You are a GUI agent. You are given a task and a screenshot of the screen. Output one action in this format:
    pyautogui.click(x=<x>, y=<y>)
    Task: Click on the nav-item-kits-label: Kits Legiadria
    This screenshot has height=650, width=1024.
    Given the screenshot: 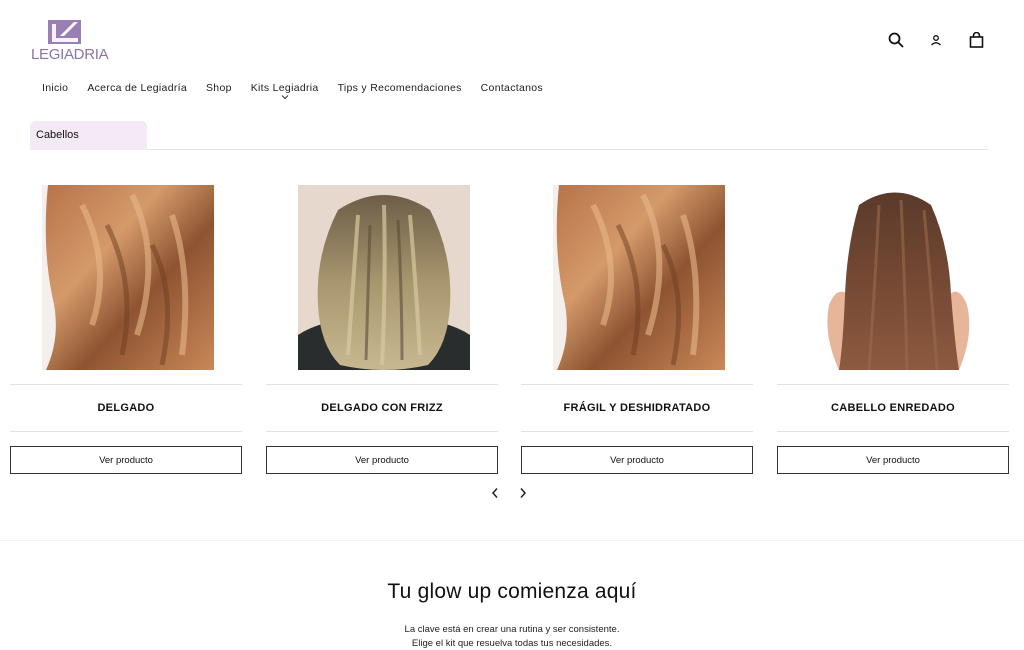 What is the action you would take?
    pyautogui.click(x=284, y=88)
    